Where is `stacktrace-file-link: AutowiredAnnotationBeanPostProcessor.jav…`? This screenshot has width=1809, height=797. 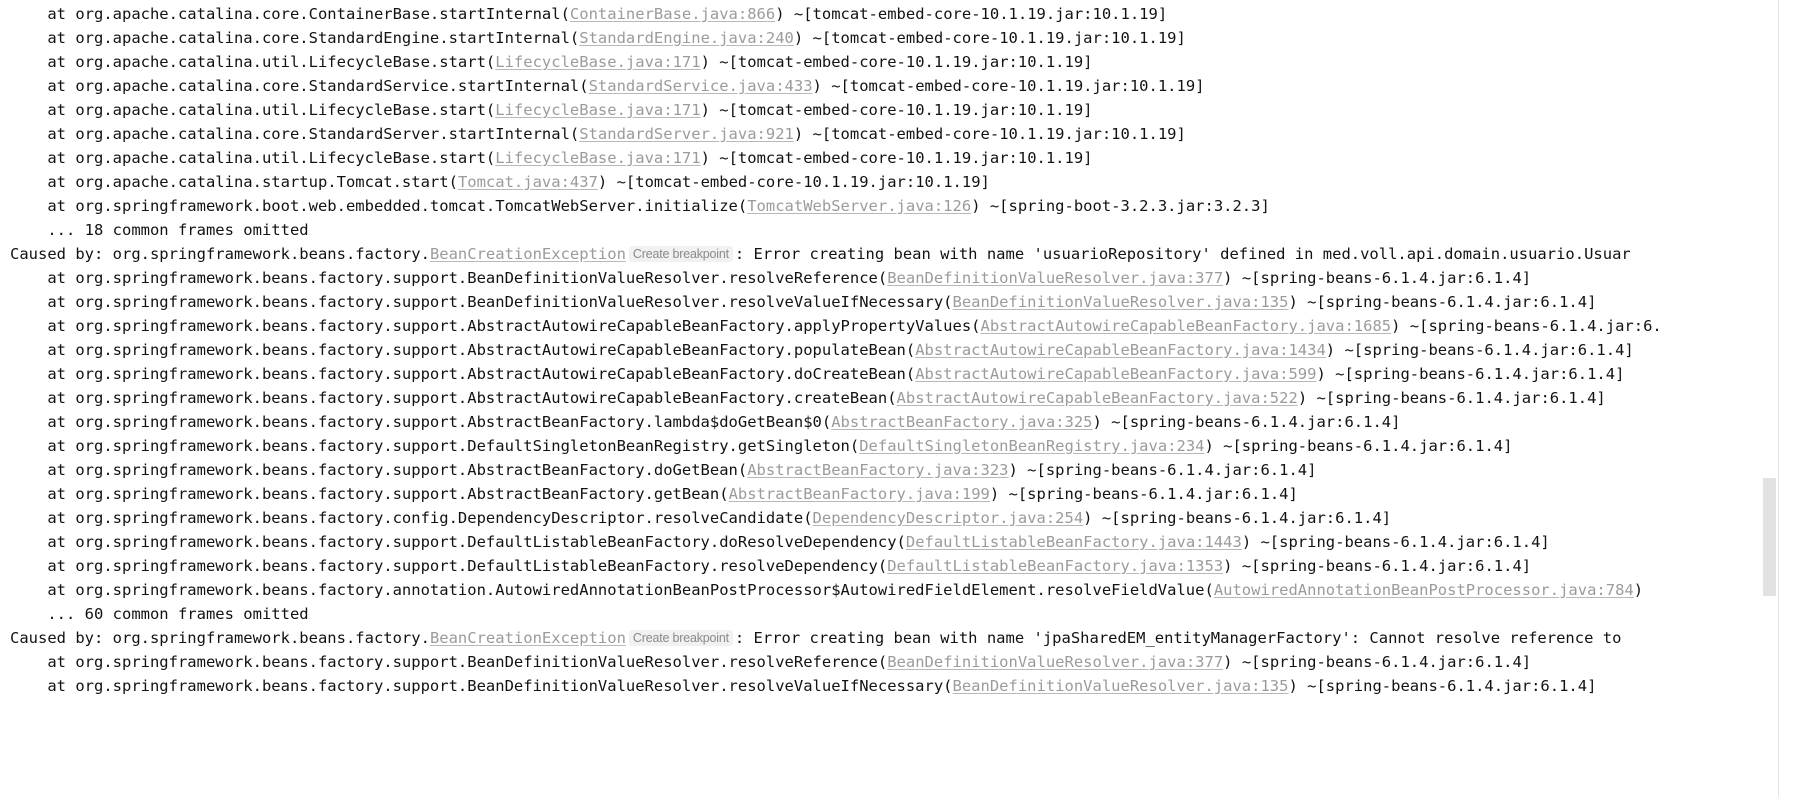 stacktrace-file-link: AutowiredAnnotationBeanPostProcessor.jav… is located at coordinates (1424, 590).